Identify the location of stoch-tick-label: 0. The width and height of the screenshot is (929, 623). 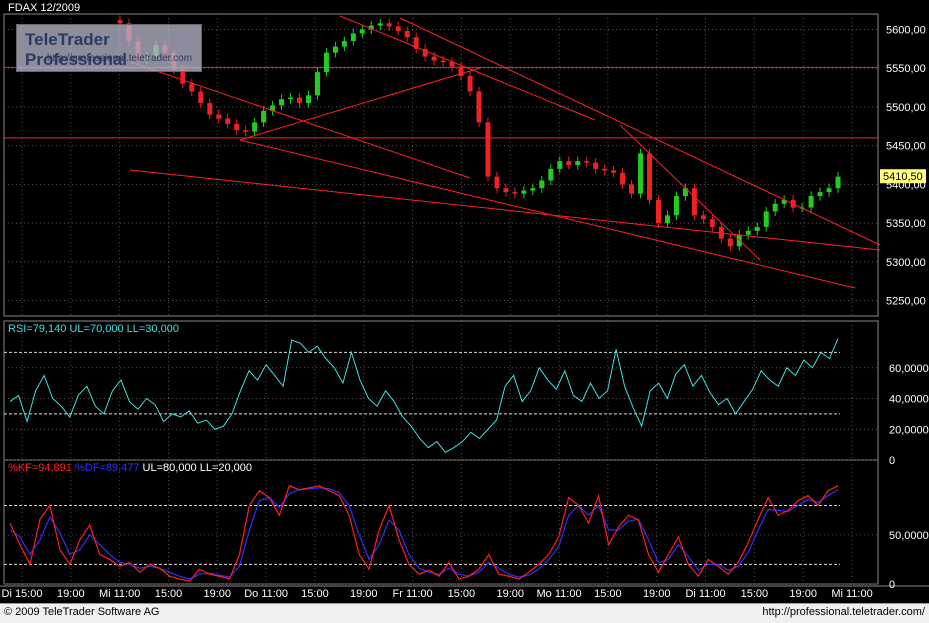
(892, 585).